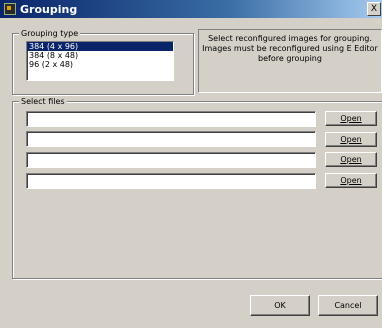 Image resolution: width=382 pixels, height=328 pixels. Describe the element at coordinates (10, 9) in the screenshot. I see `app-icon` at that location.